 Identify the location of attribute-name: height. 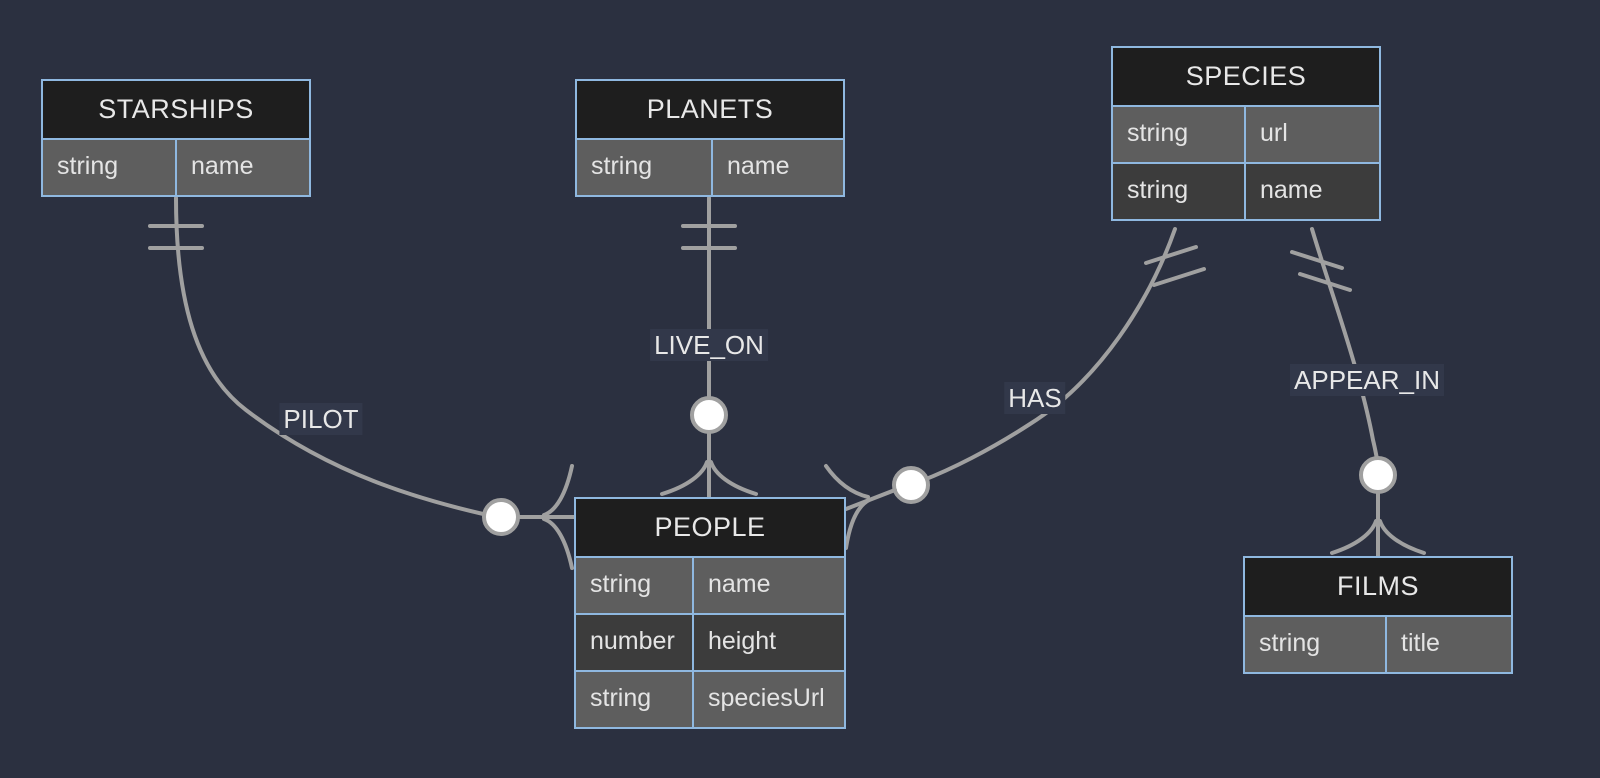
(742, 641).